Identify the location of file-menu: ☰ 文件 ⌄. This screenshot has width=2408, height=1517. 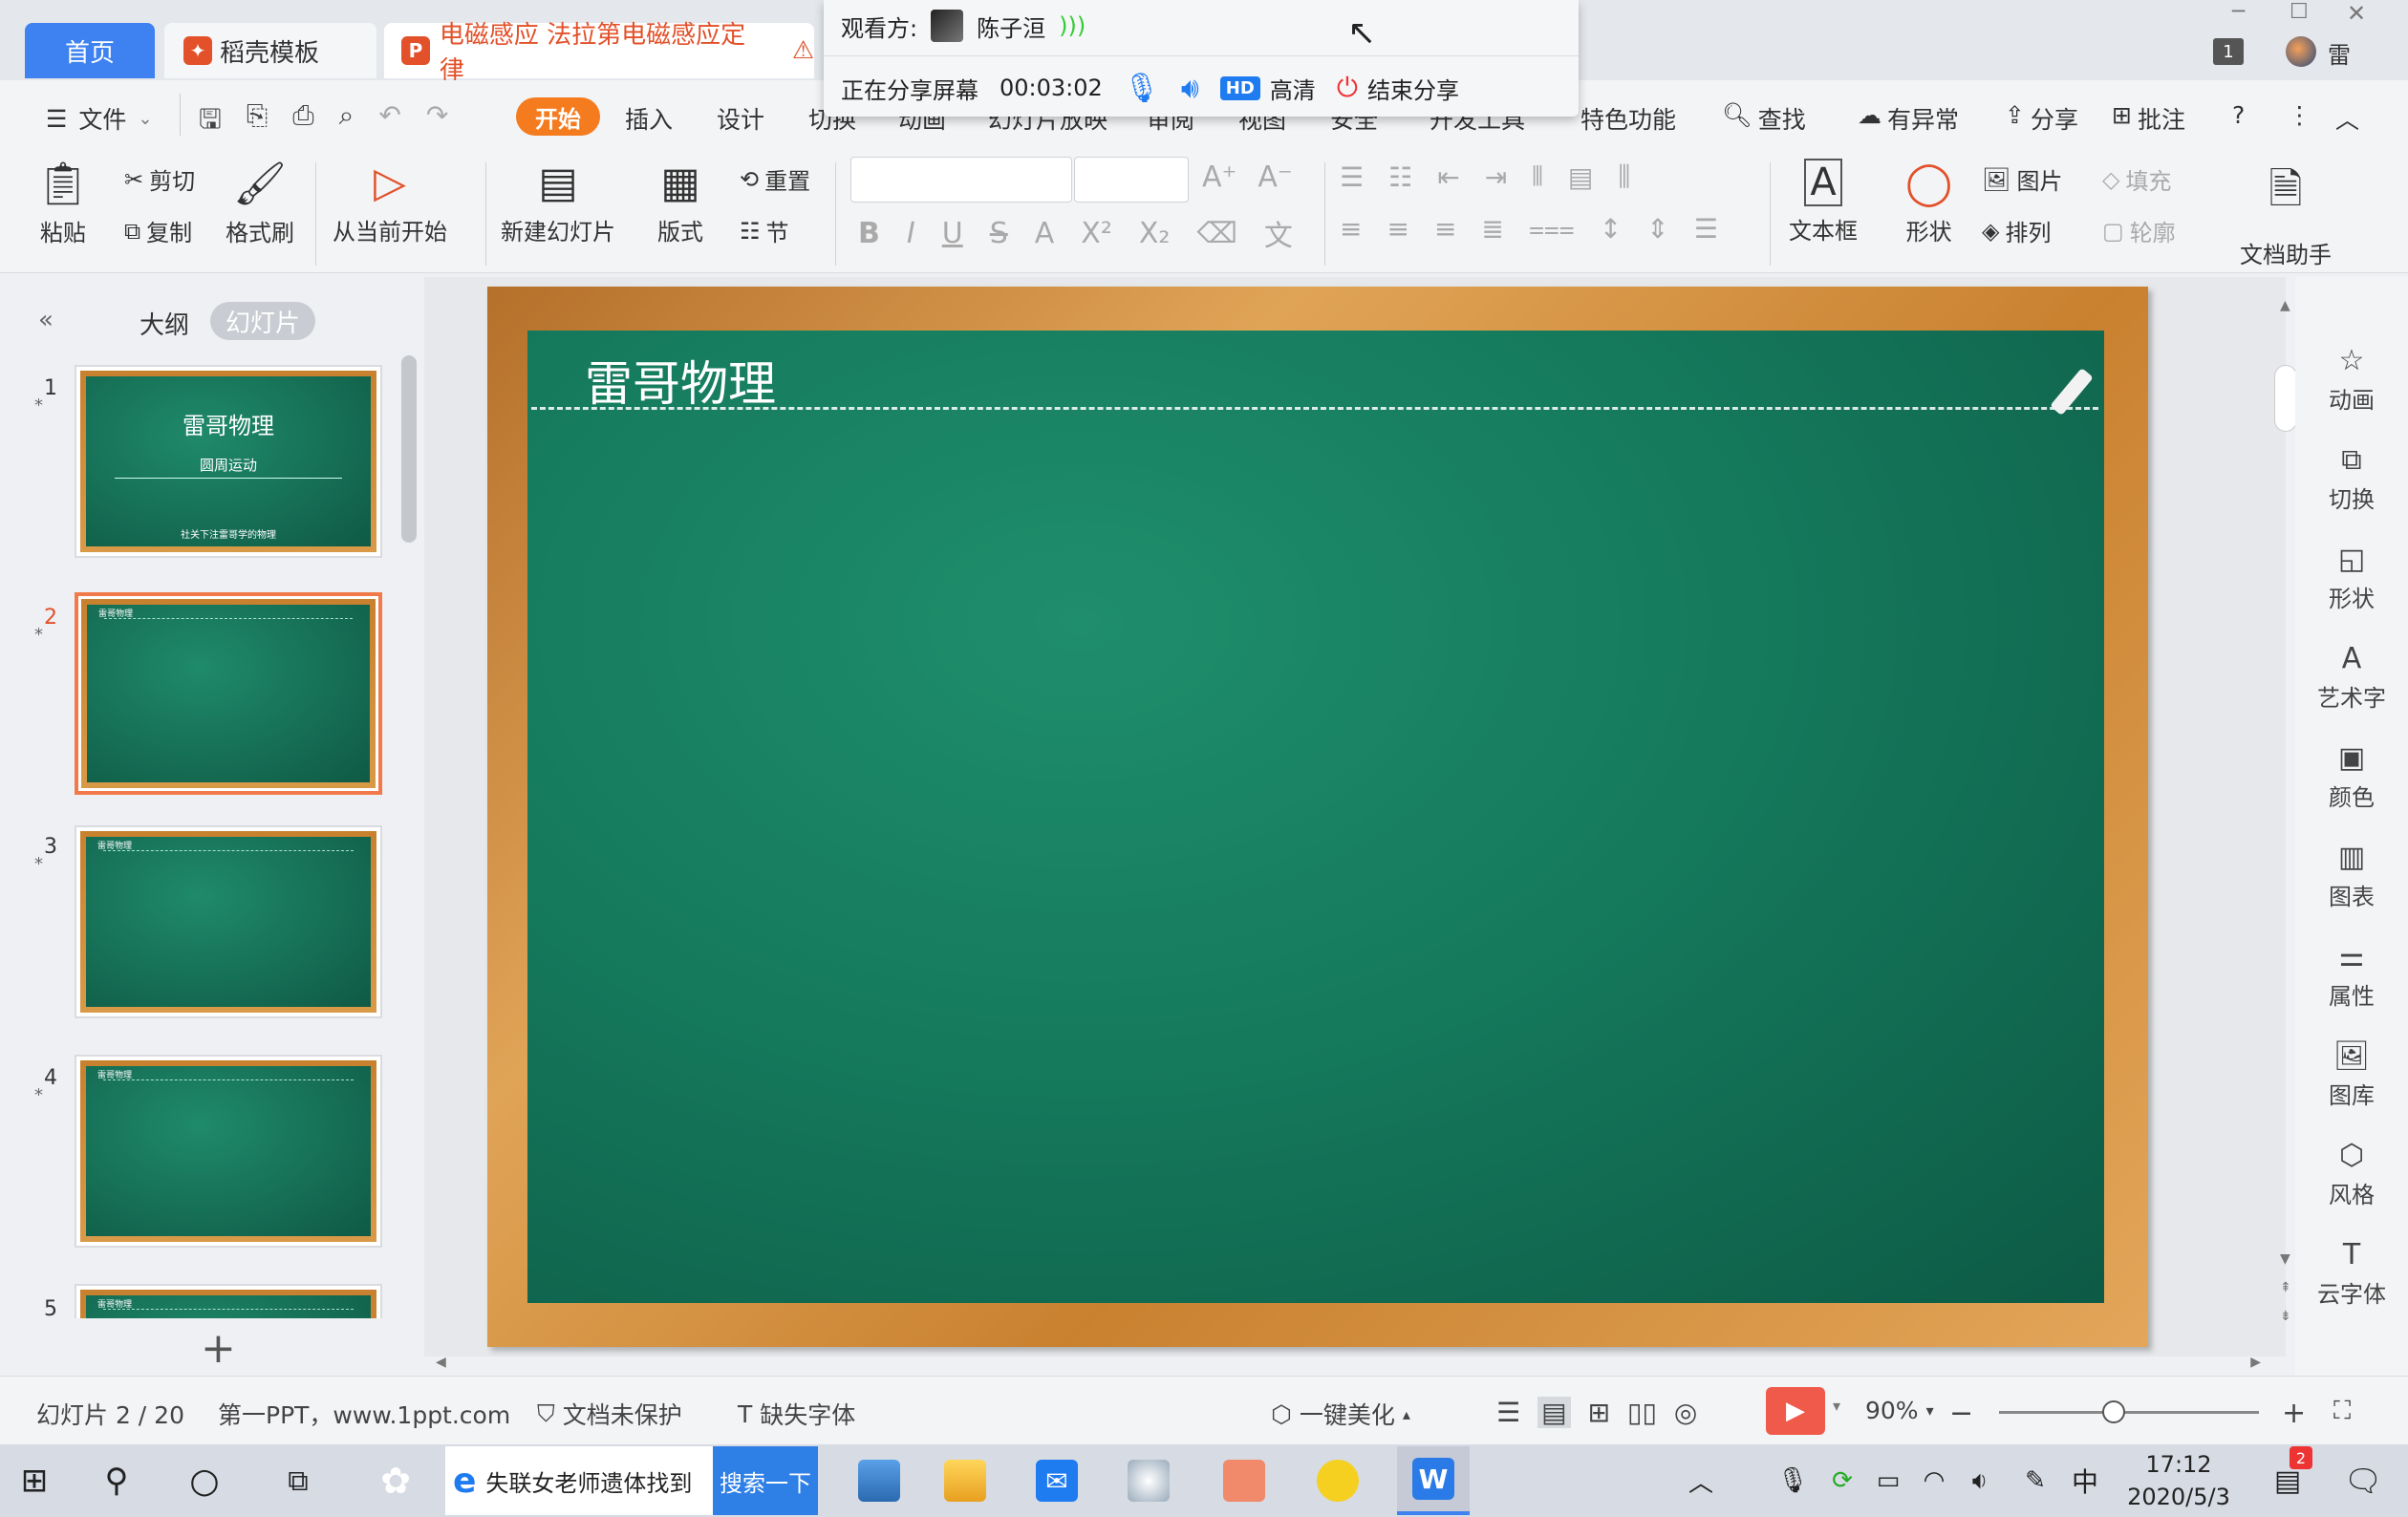
(100, 118).